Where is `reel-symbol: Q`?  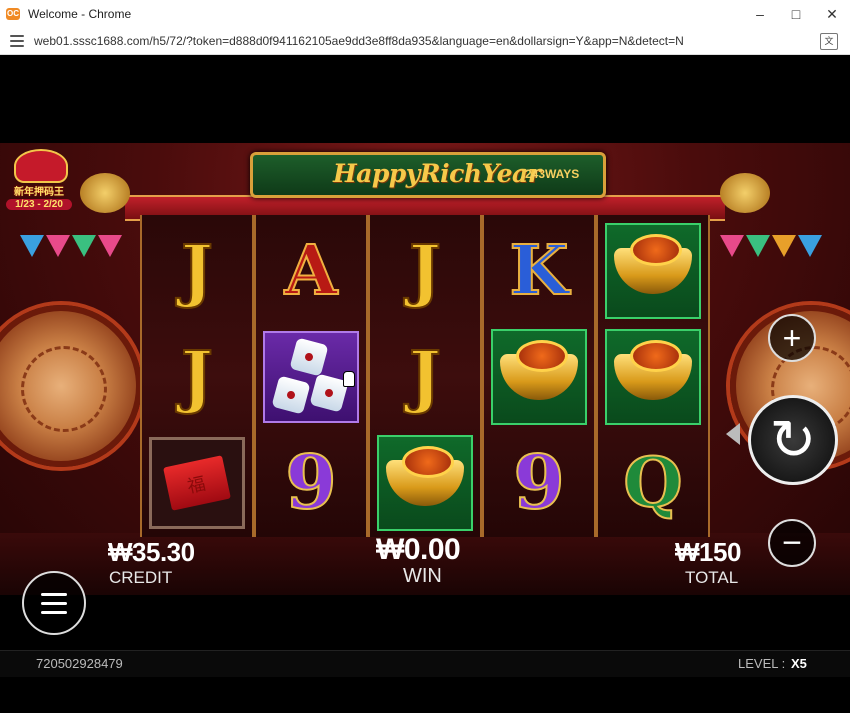 reel-symbol: Q is located at coordinates (653, 483).